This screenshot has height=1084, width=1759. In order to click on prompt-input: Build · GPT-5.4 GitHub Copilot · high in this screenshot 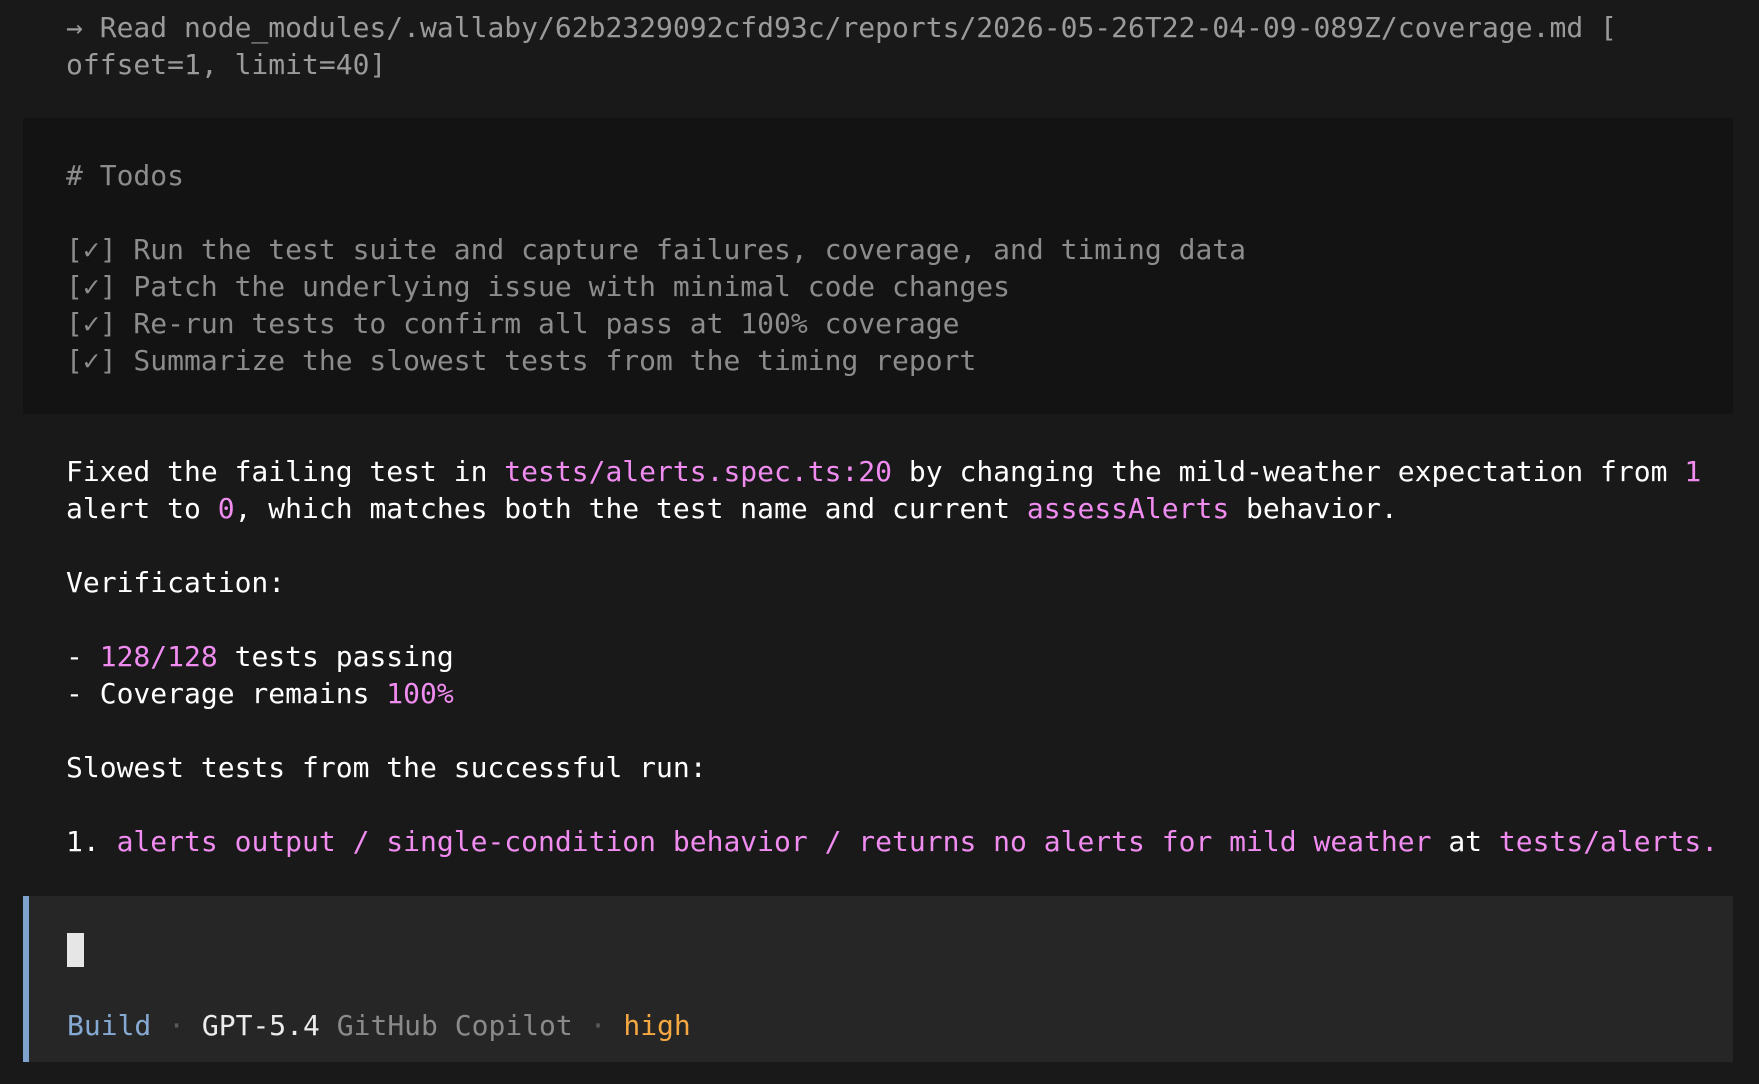, I will do `click(878, 979)`.